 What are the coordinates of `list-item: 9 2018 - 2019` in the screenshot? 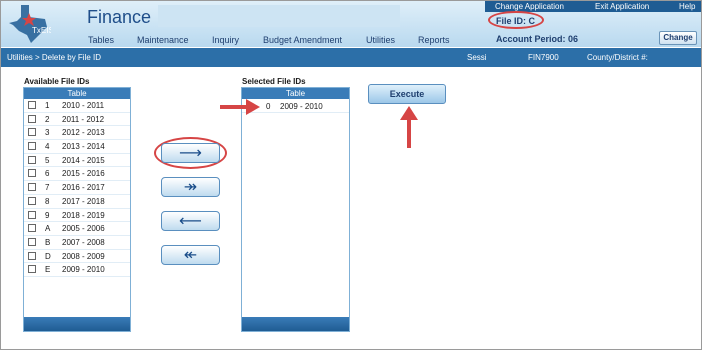 It's located at (77, 216).